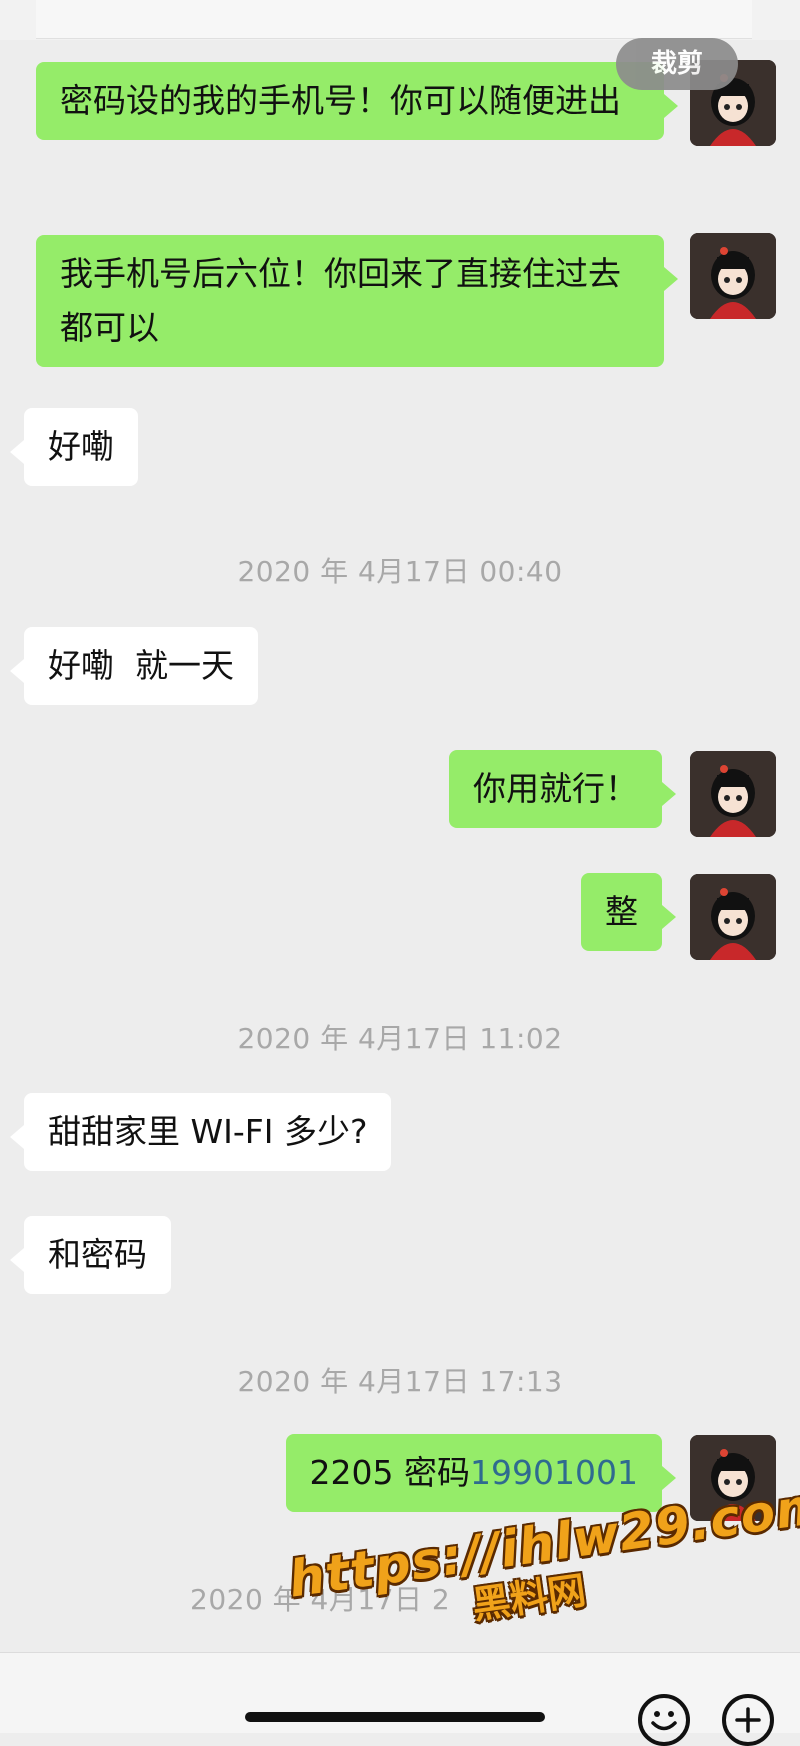  I want to click on message-bubble-sent: 你用就行！, so click(562, 789).